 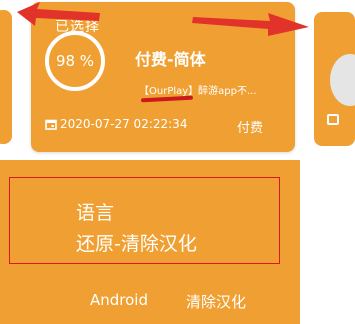 What do you see at coordinates (124, 124) in the screenshot?
I see `card-date: 2020-07-27 02:22:34` at bounding box center [124, 124].